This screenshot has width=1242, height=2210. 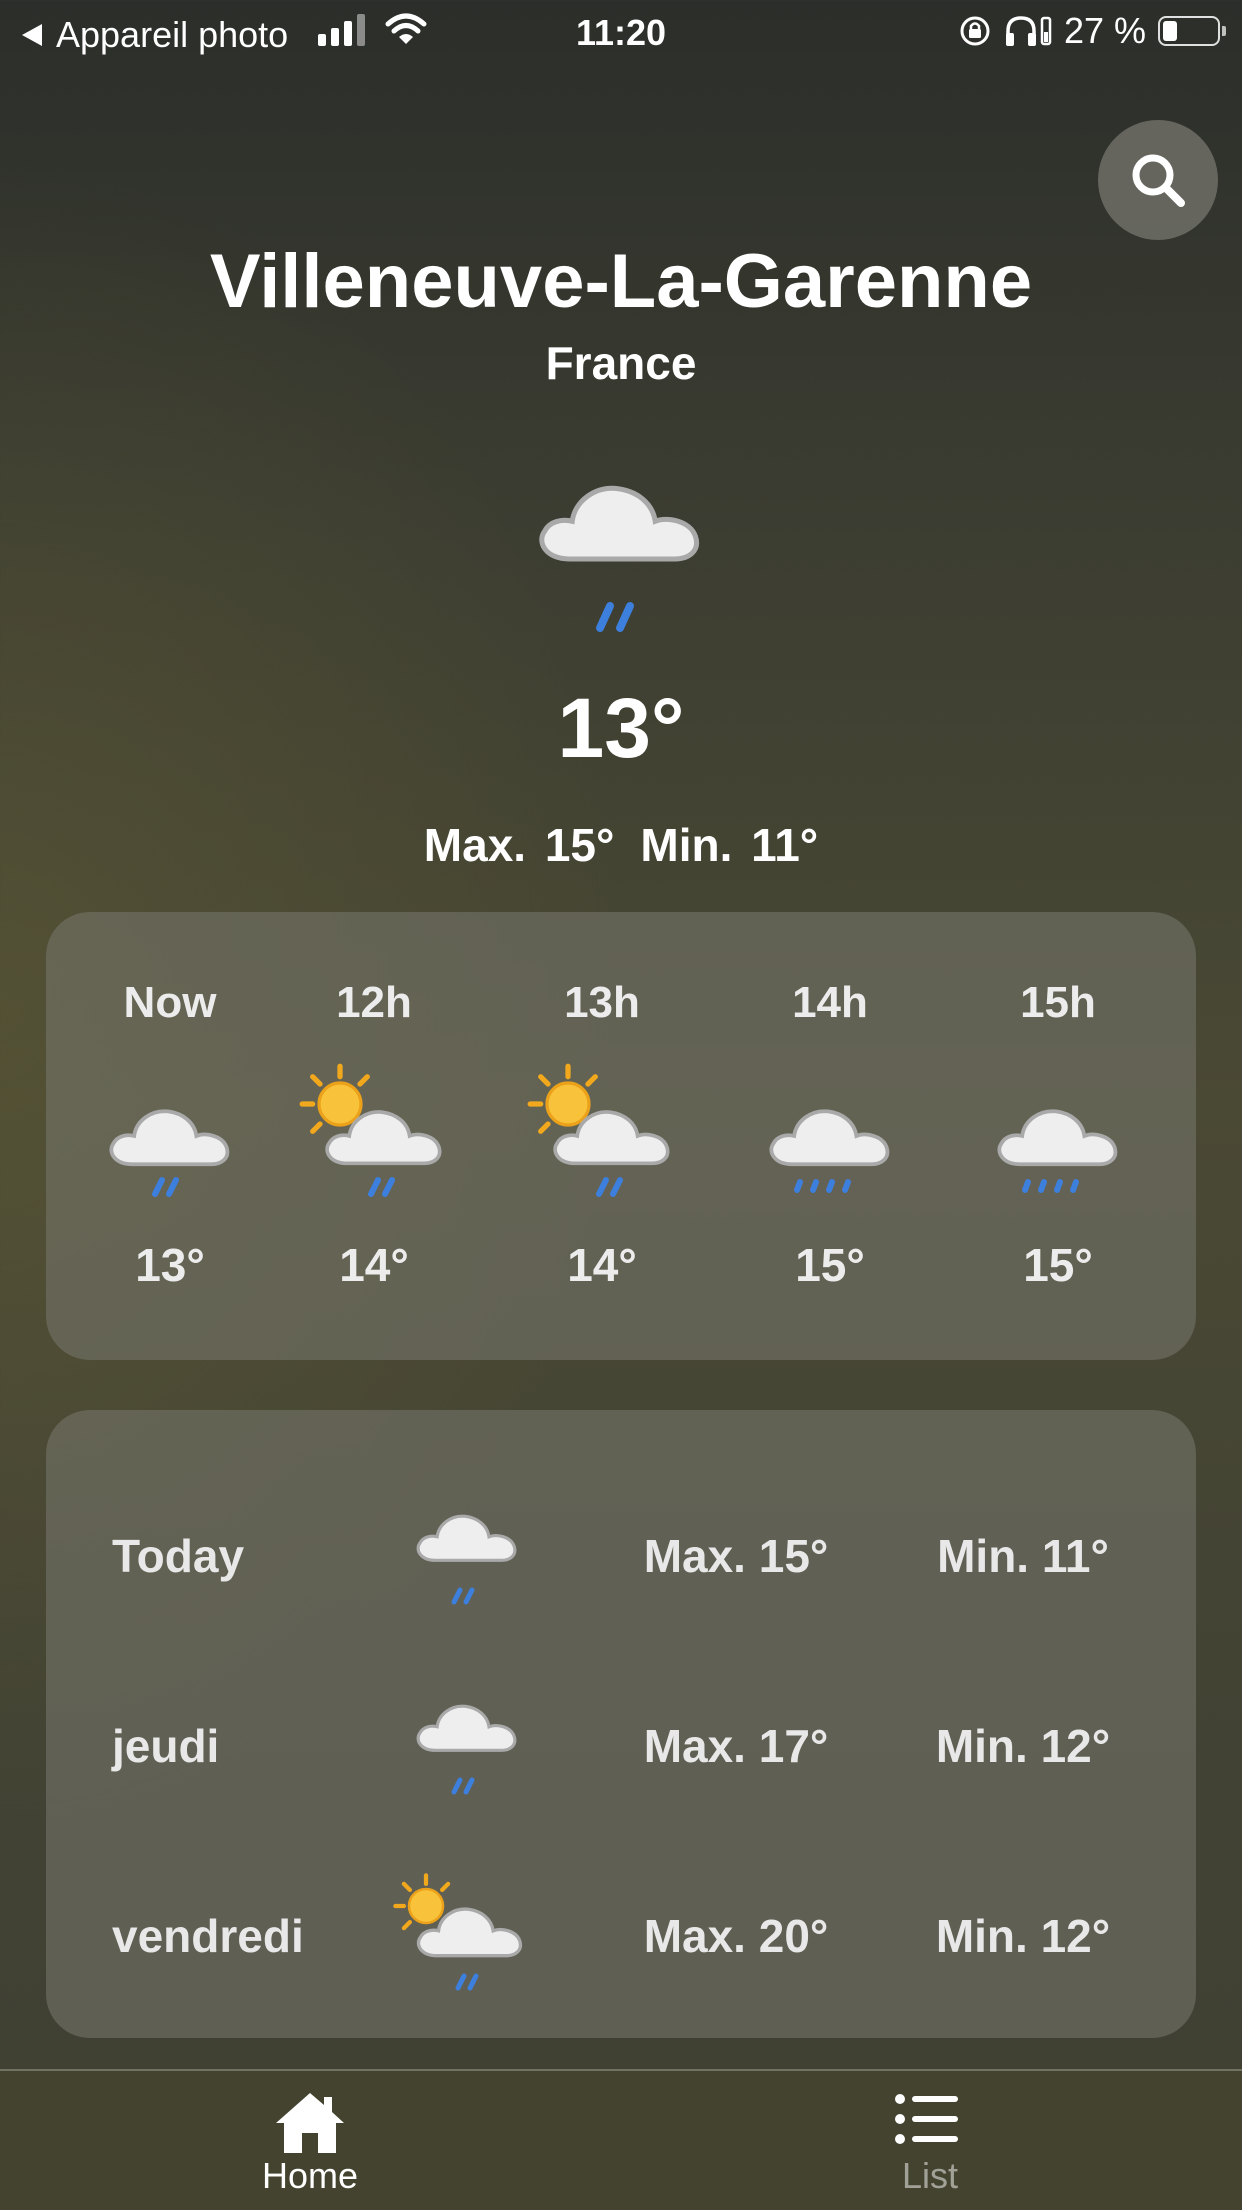 I want to click on tab-home: Home, so click(x=310, y=2140).